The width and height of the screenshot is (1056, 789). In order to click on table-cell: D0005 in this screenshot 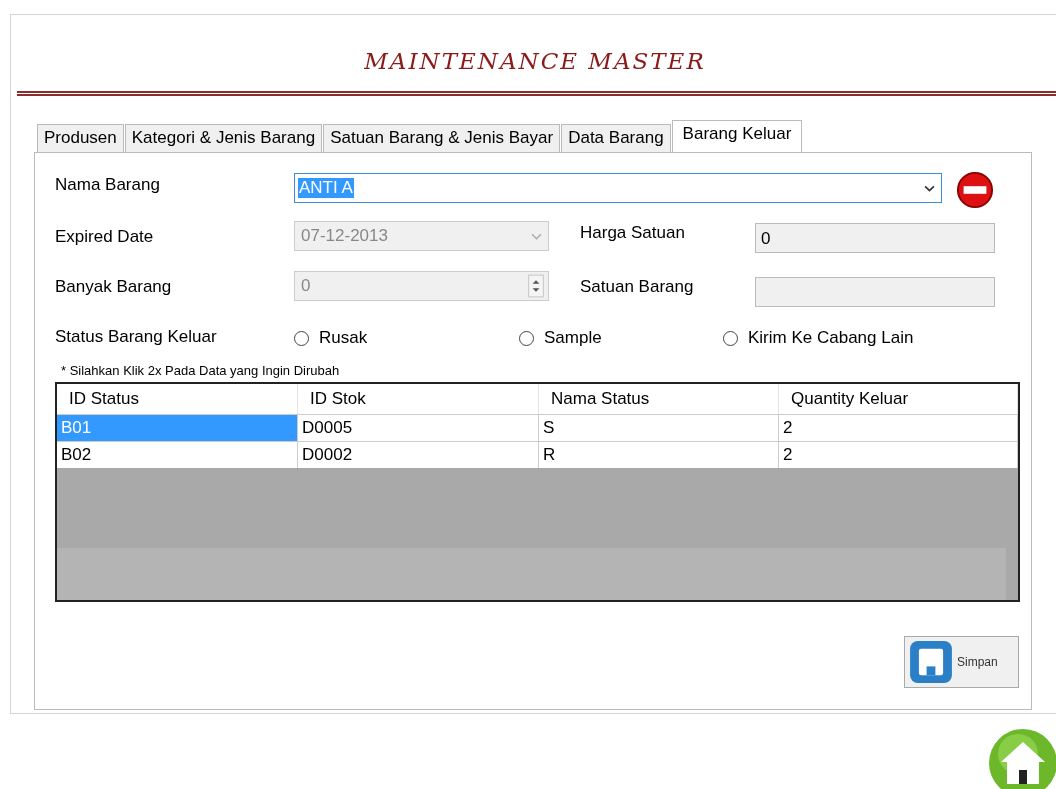, I will do `click(418, 428)`.